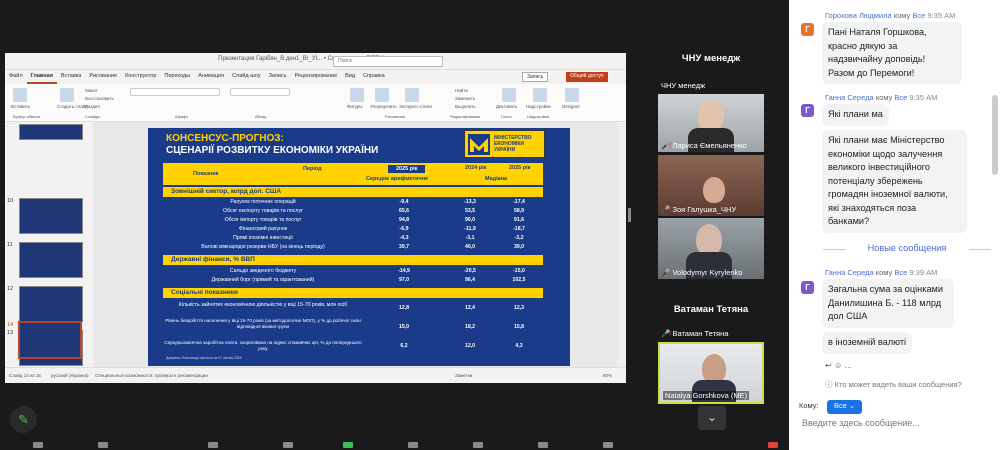  I want to click on chat-icon, so click(288, 445).